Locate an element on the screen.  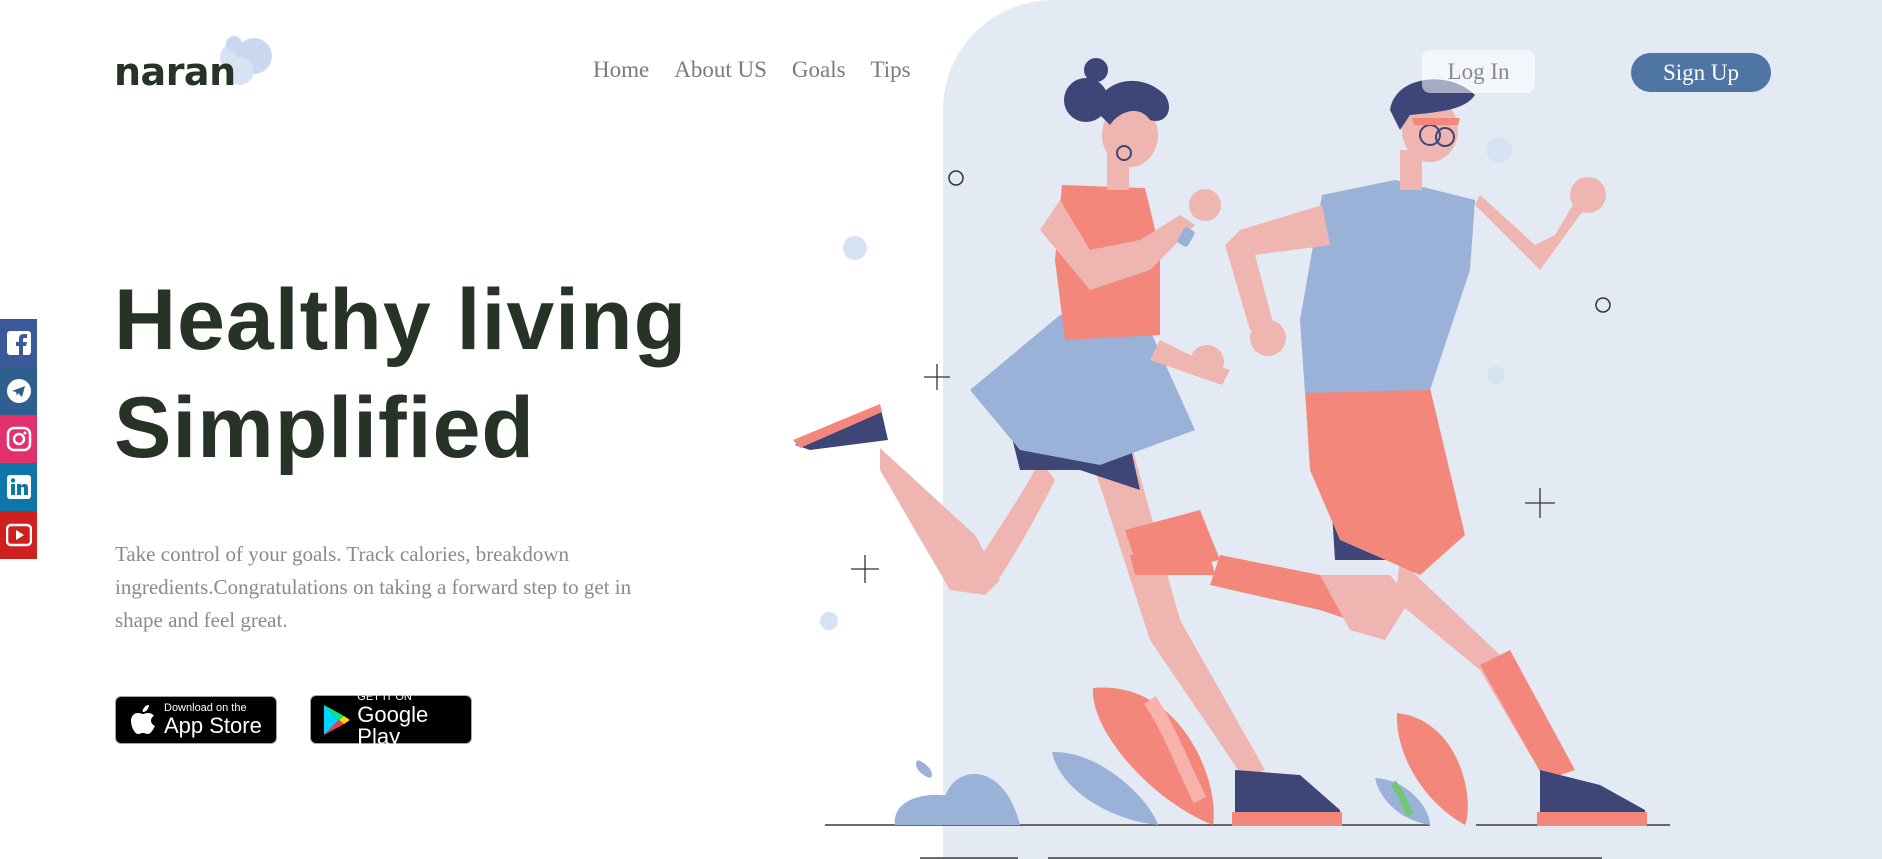
google-play-icon is located at coordinates (337, 720).